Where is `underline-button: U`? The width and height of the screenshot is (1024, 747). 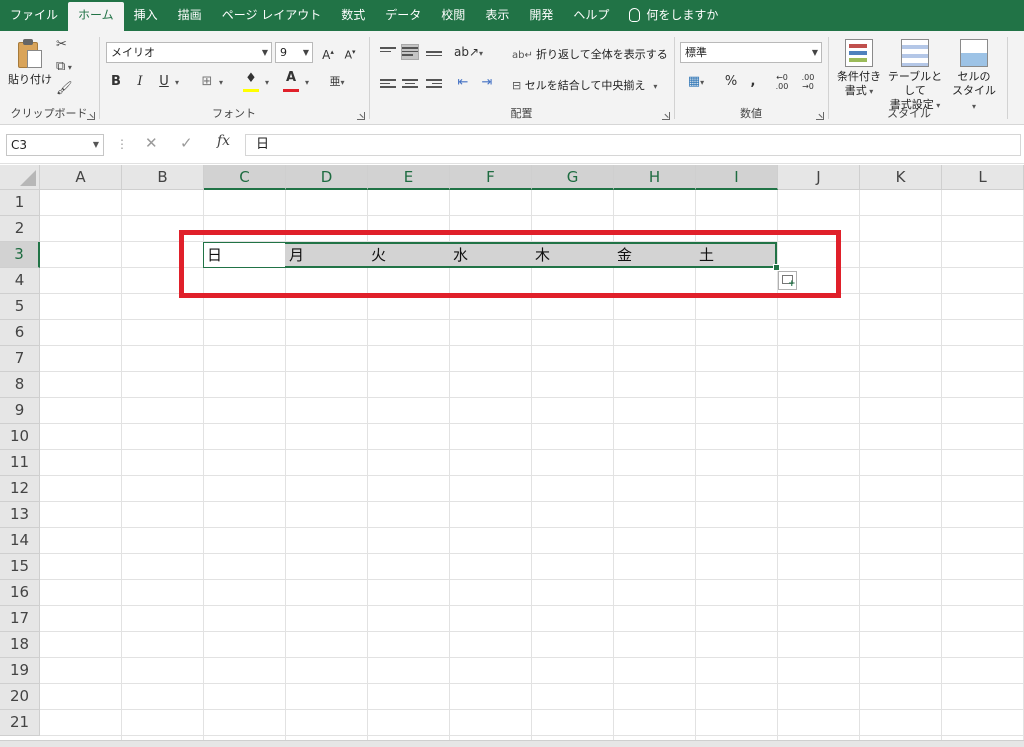
underline-button: U is located at coordinates (164, 82).